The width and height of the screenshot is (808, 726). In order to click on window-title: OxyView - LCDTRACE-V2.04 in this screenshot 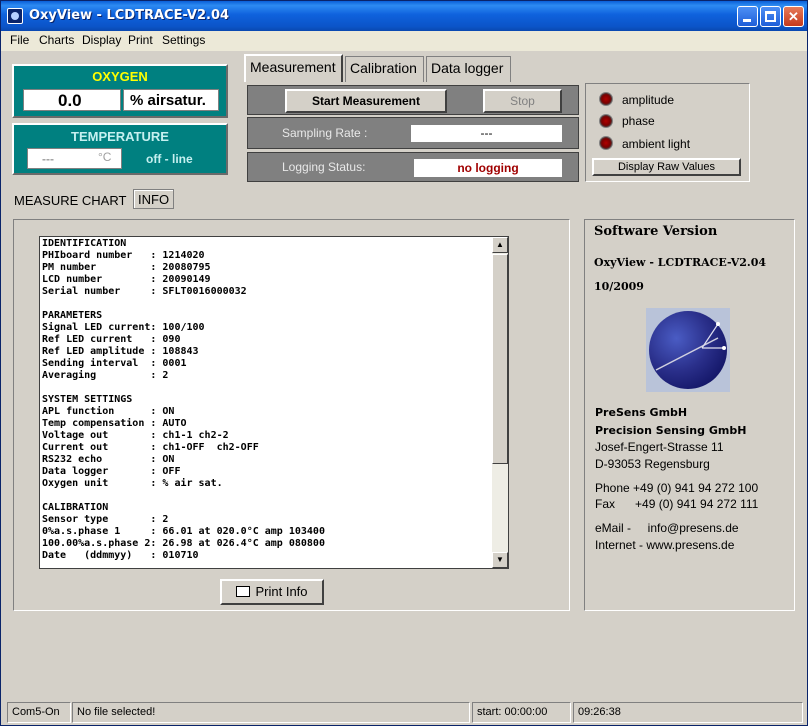, I will do `click(129, 15)`.